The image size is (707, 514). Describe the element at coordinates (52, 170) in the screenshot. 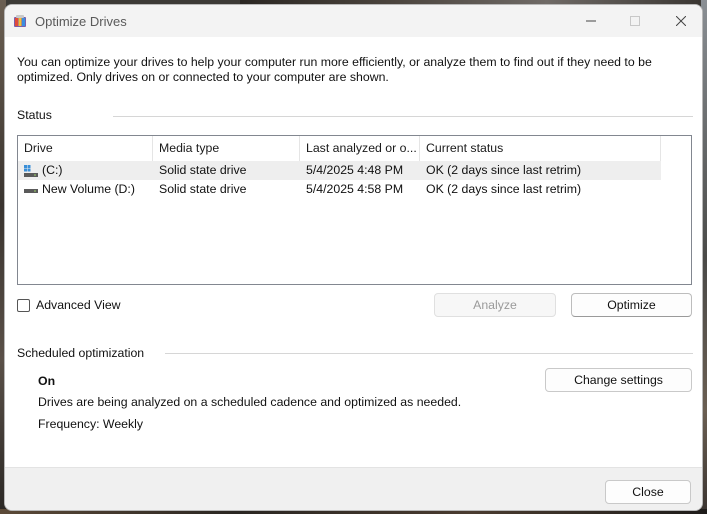

I see `drive-name: (C:)` at that location.